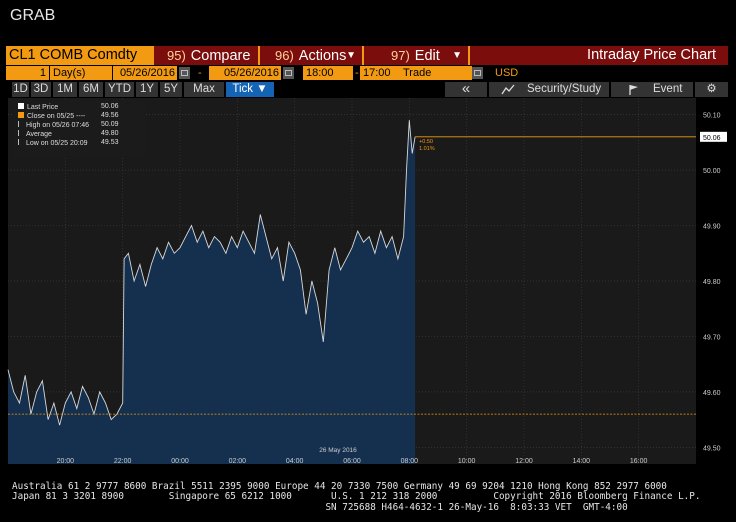  Describe the element at coordinates (712, 138) in the screenshot. I see `last-price-tag-label: 50.06` at that location.